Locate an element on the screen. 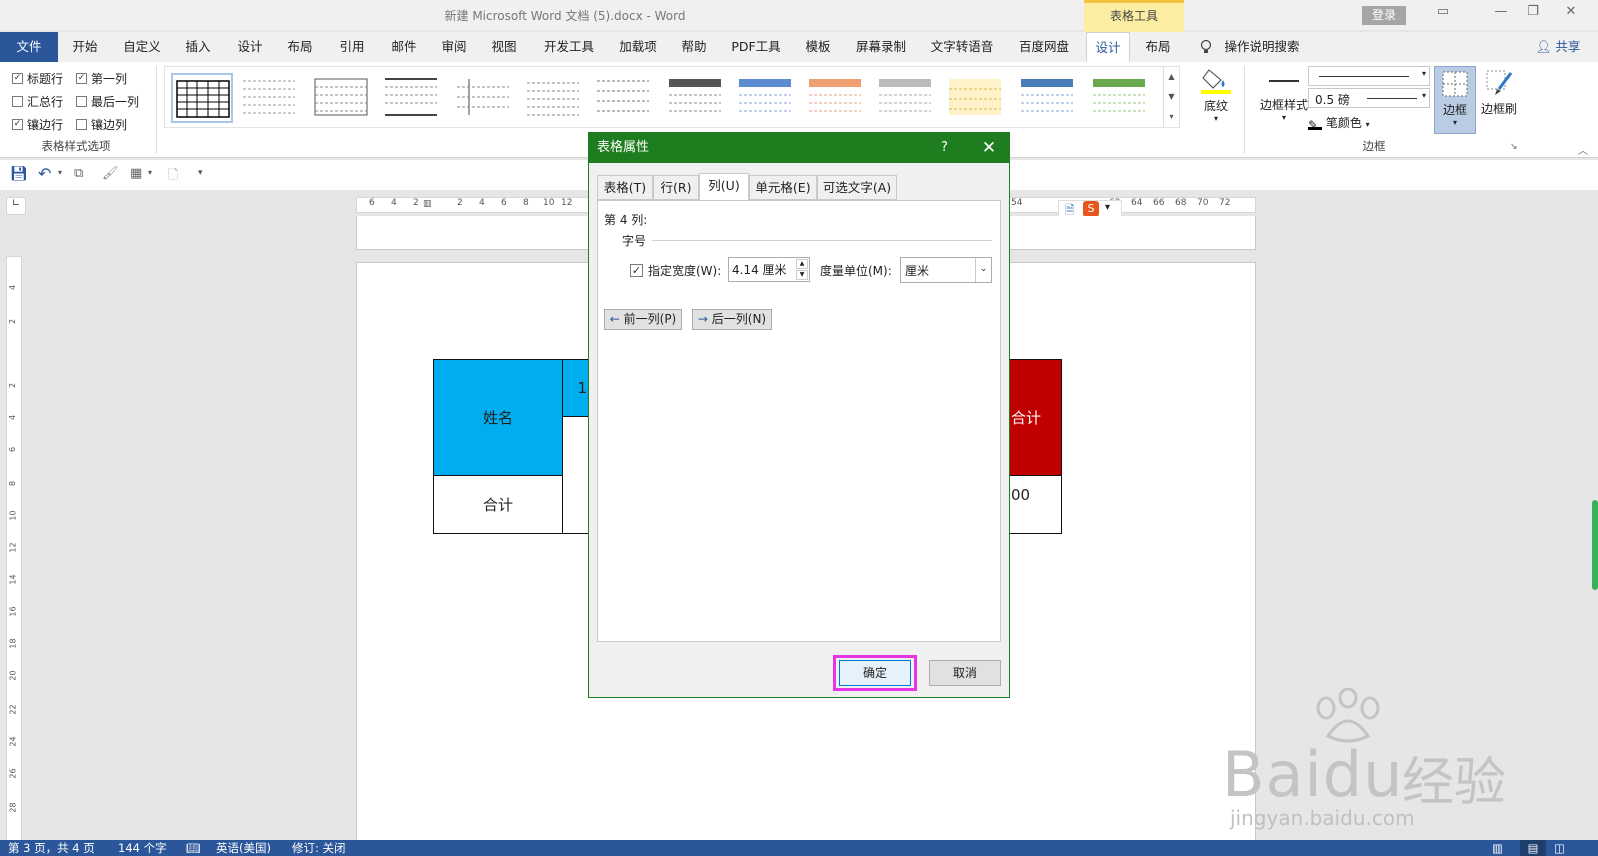 The height and width of the screenshot is (856, 1598). chevron-up-icon: ▲ is located at coordinates (1171, 77).